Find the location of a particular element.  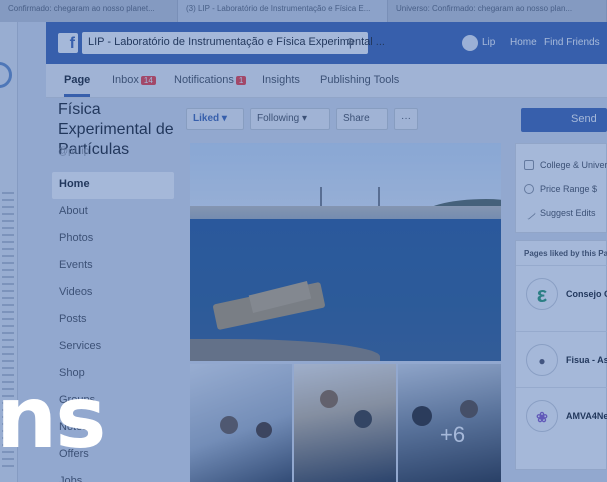

inbox-count-badge: 14 is located at coordinates (148, 80).